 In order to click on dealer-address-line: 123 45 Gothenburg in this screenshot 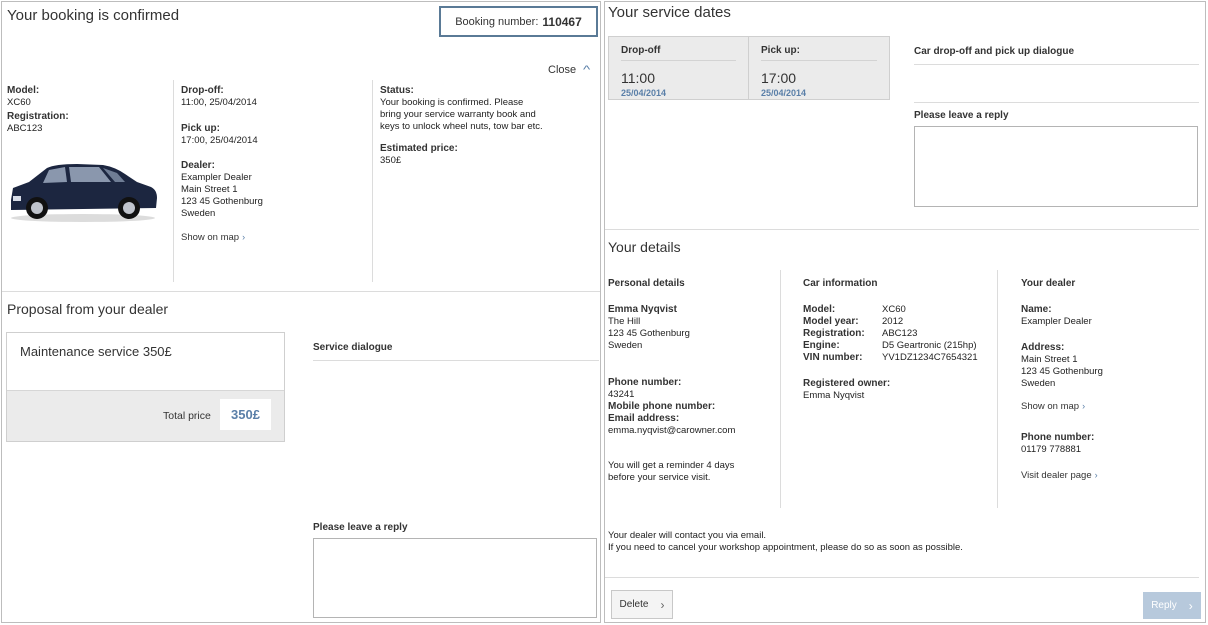, I will do `click(1062, 371)`.